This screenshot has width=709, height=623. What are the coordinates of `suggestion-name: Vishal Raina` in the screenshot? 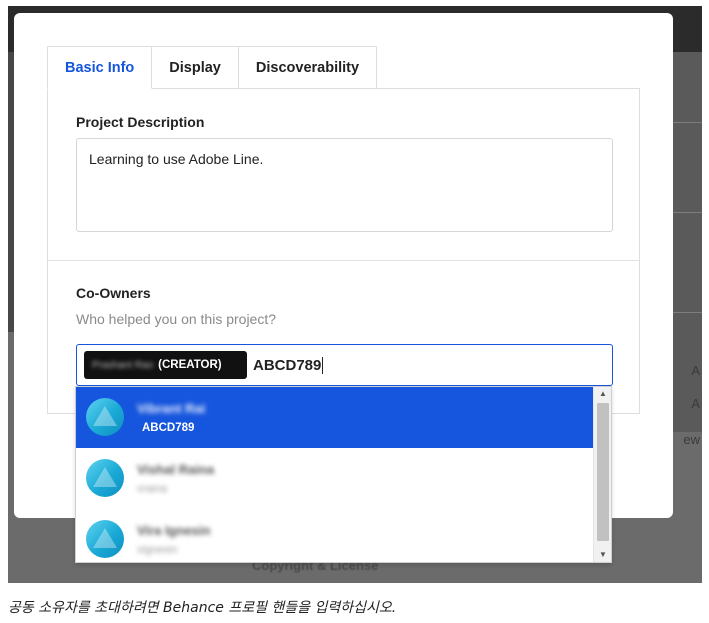 It's located at (176, 469).